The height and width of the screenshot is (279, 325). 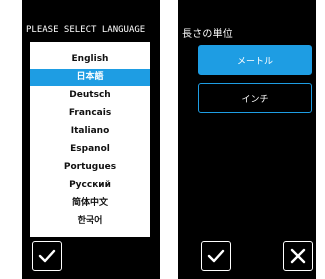 What do you see at coordinates (90, 95) in the screenshot?
I see `language-option-german: Deutsch` at bounding box center [90, 95].